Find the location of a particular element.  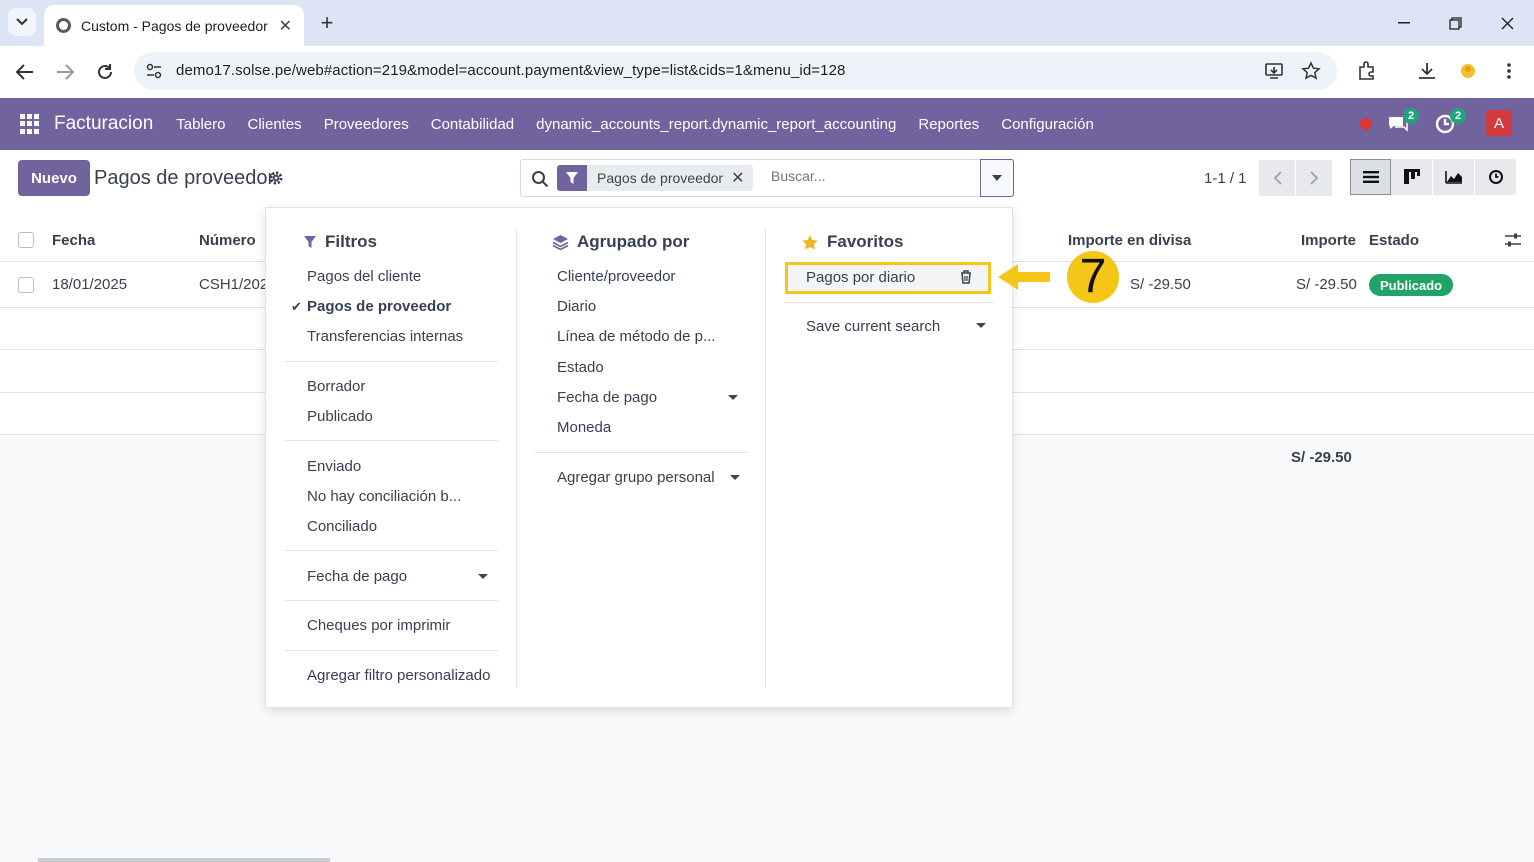

groupby-estado: Estado is located at coordinates (580, 367).